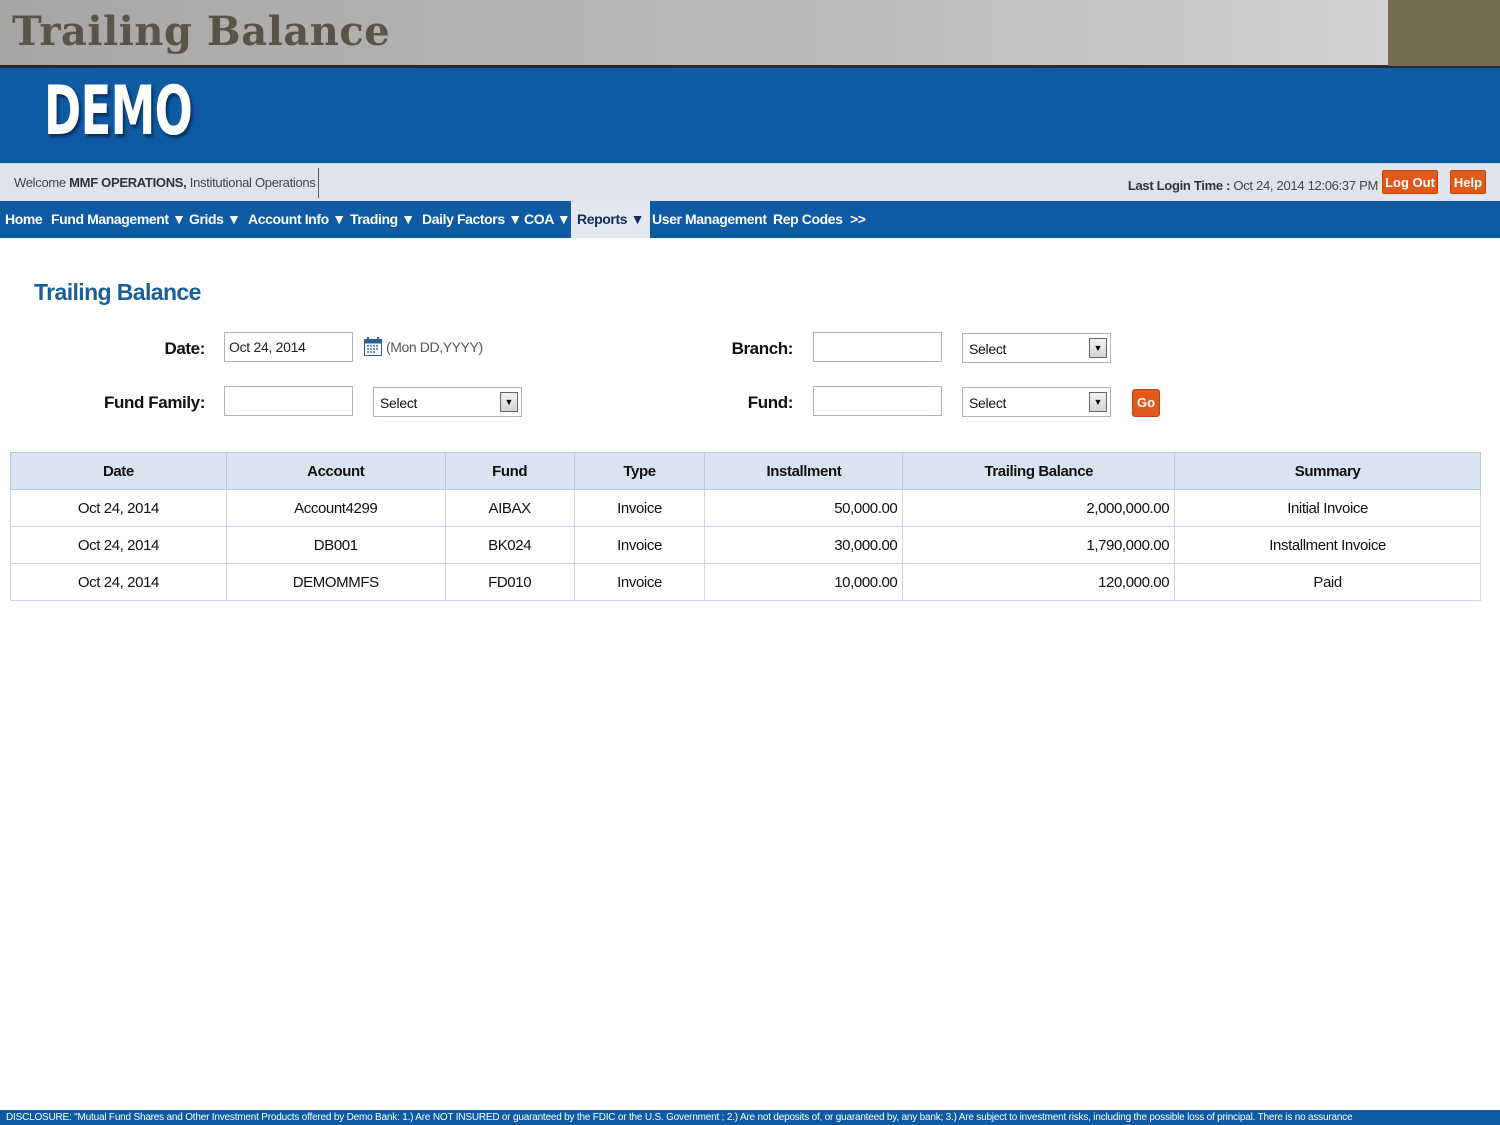  What do you see at coordinates (611, 219) in the screenshot?
I see `nav-reports: Reports ▼` at bounding box center [611, 219].